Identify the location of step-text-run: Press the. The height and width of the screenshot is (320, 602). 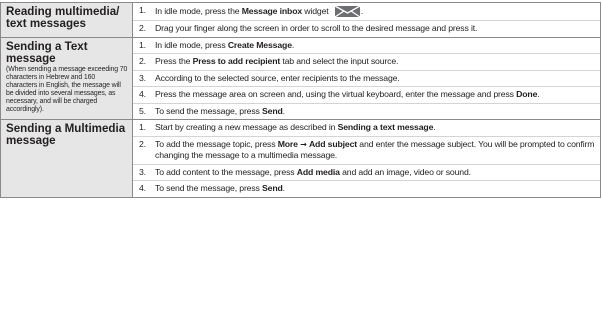
(174, 61).